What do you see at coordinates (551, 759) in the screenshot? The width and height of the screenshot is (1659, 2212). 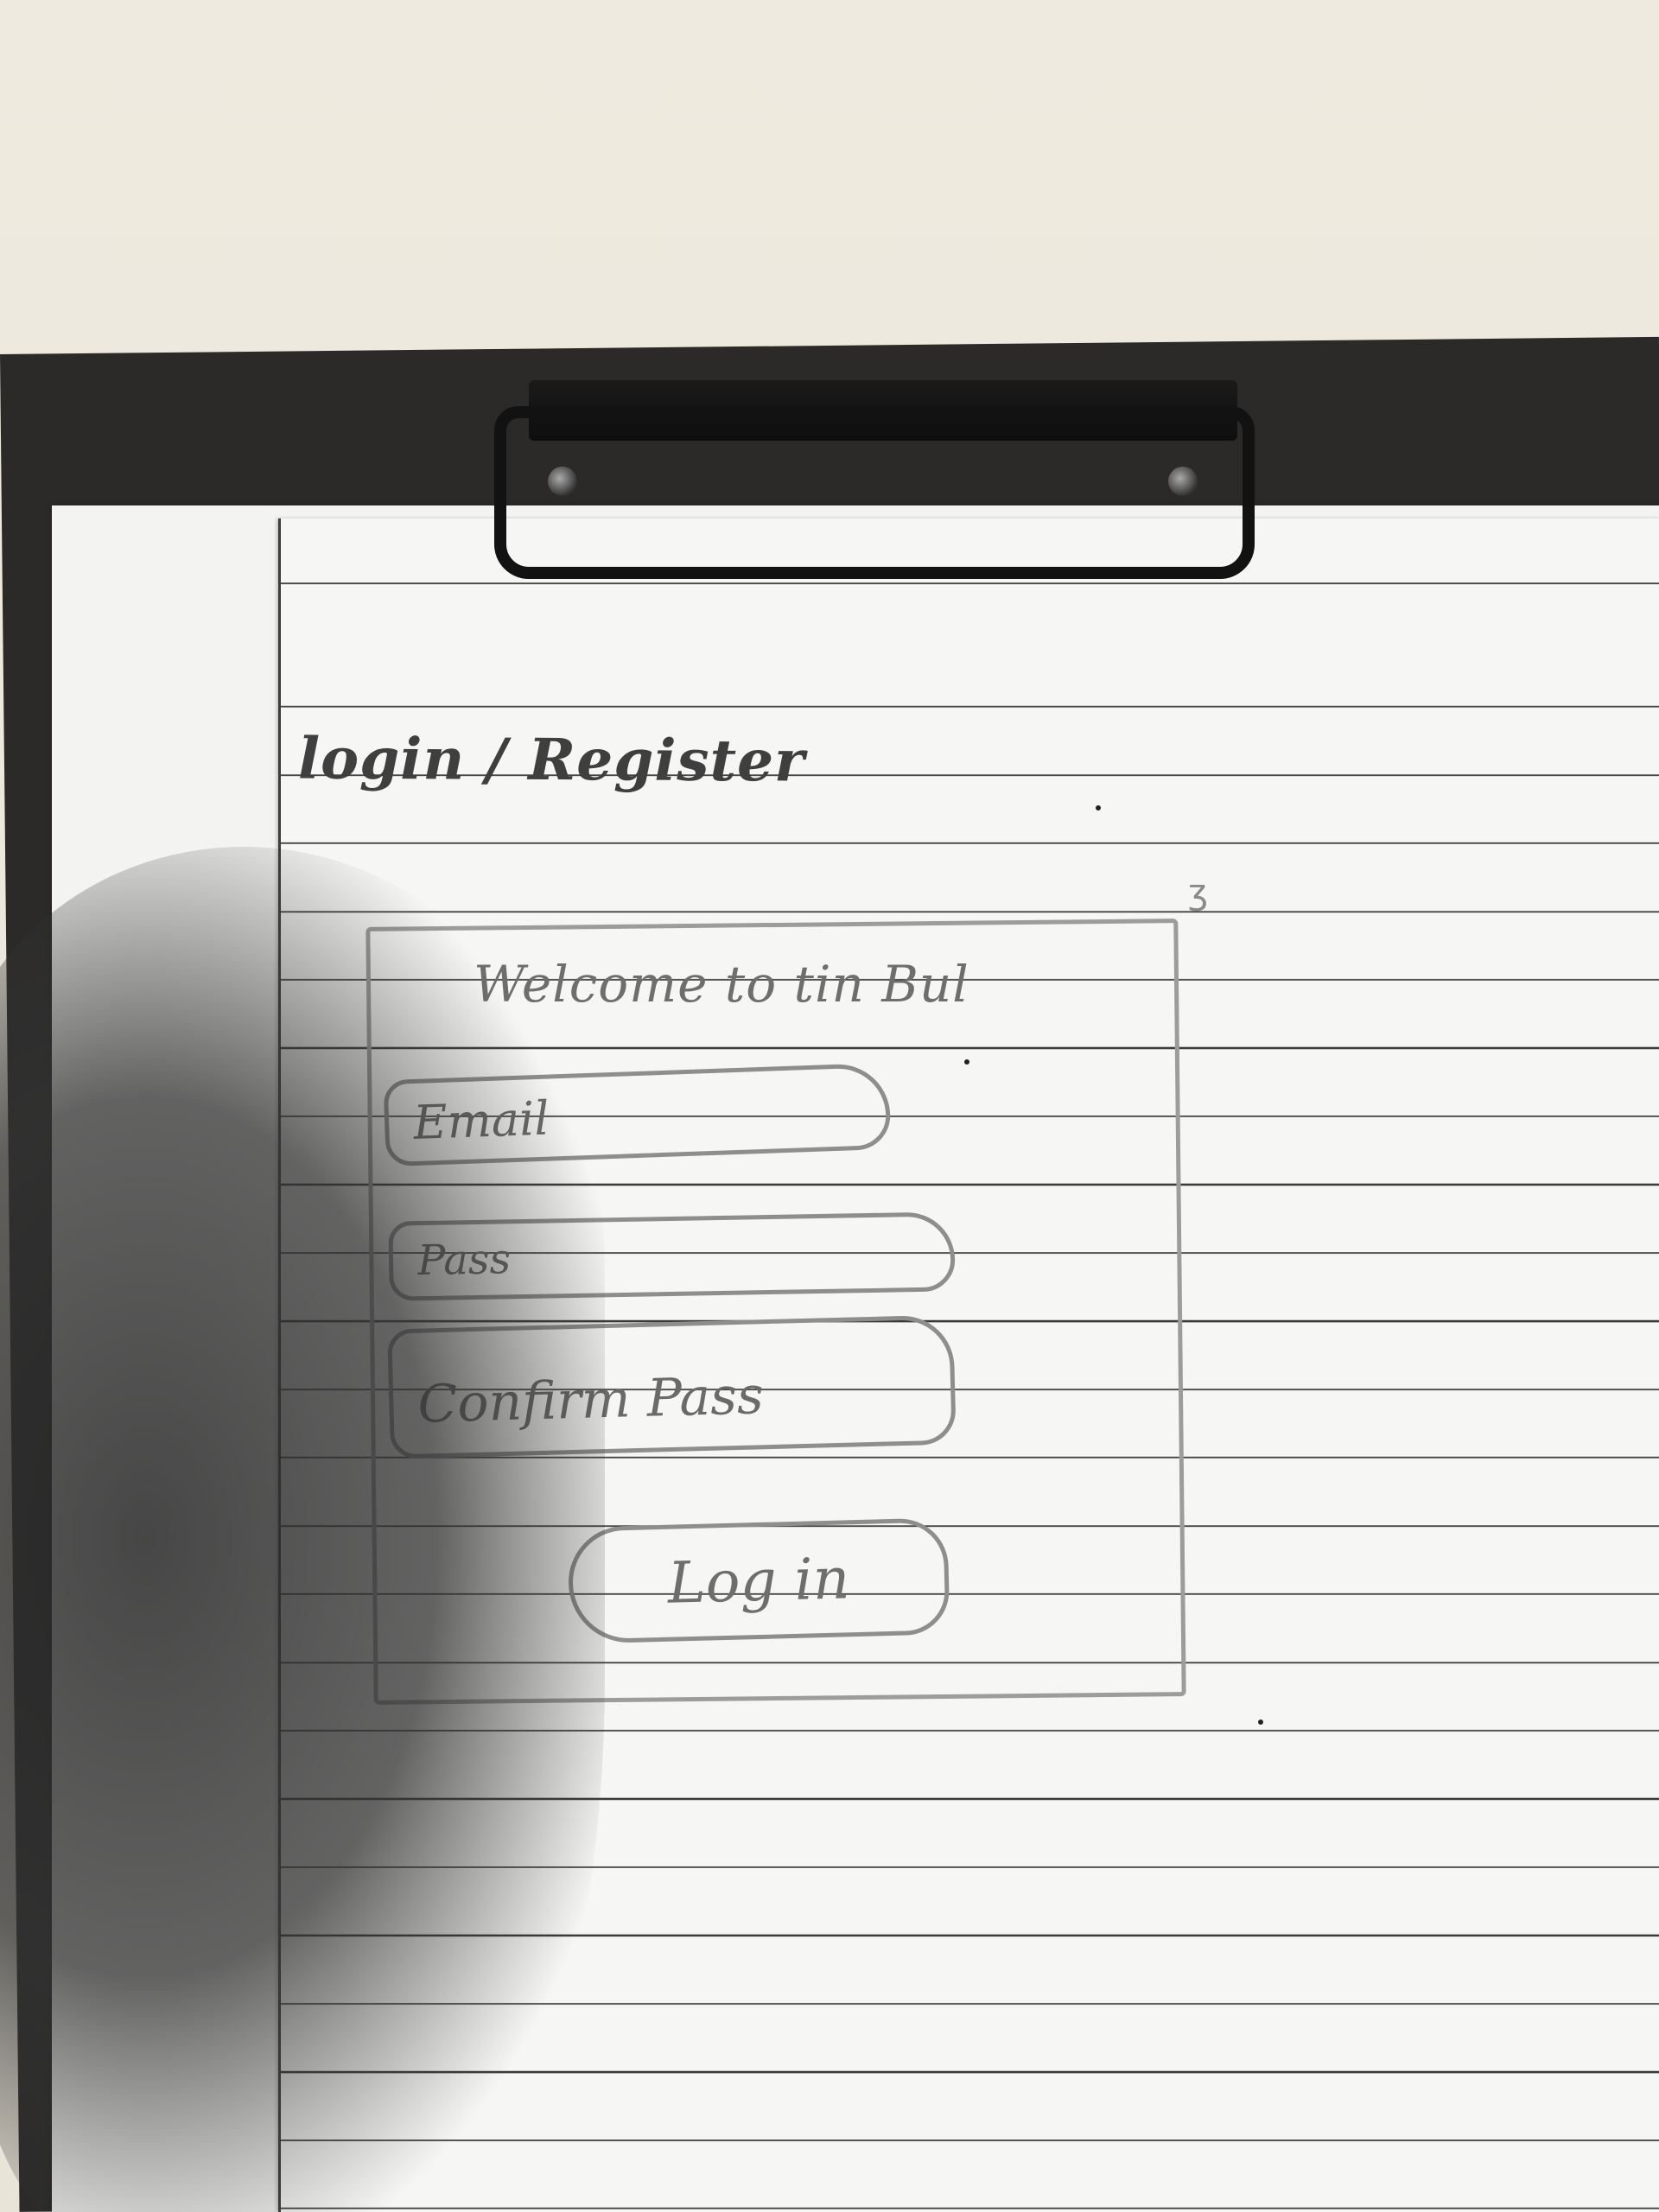 I see `page-title: login / Register` at bounding box center [551, 759].